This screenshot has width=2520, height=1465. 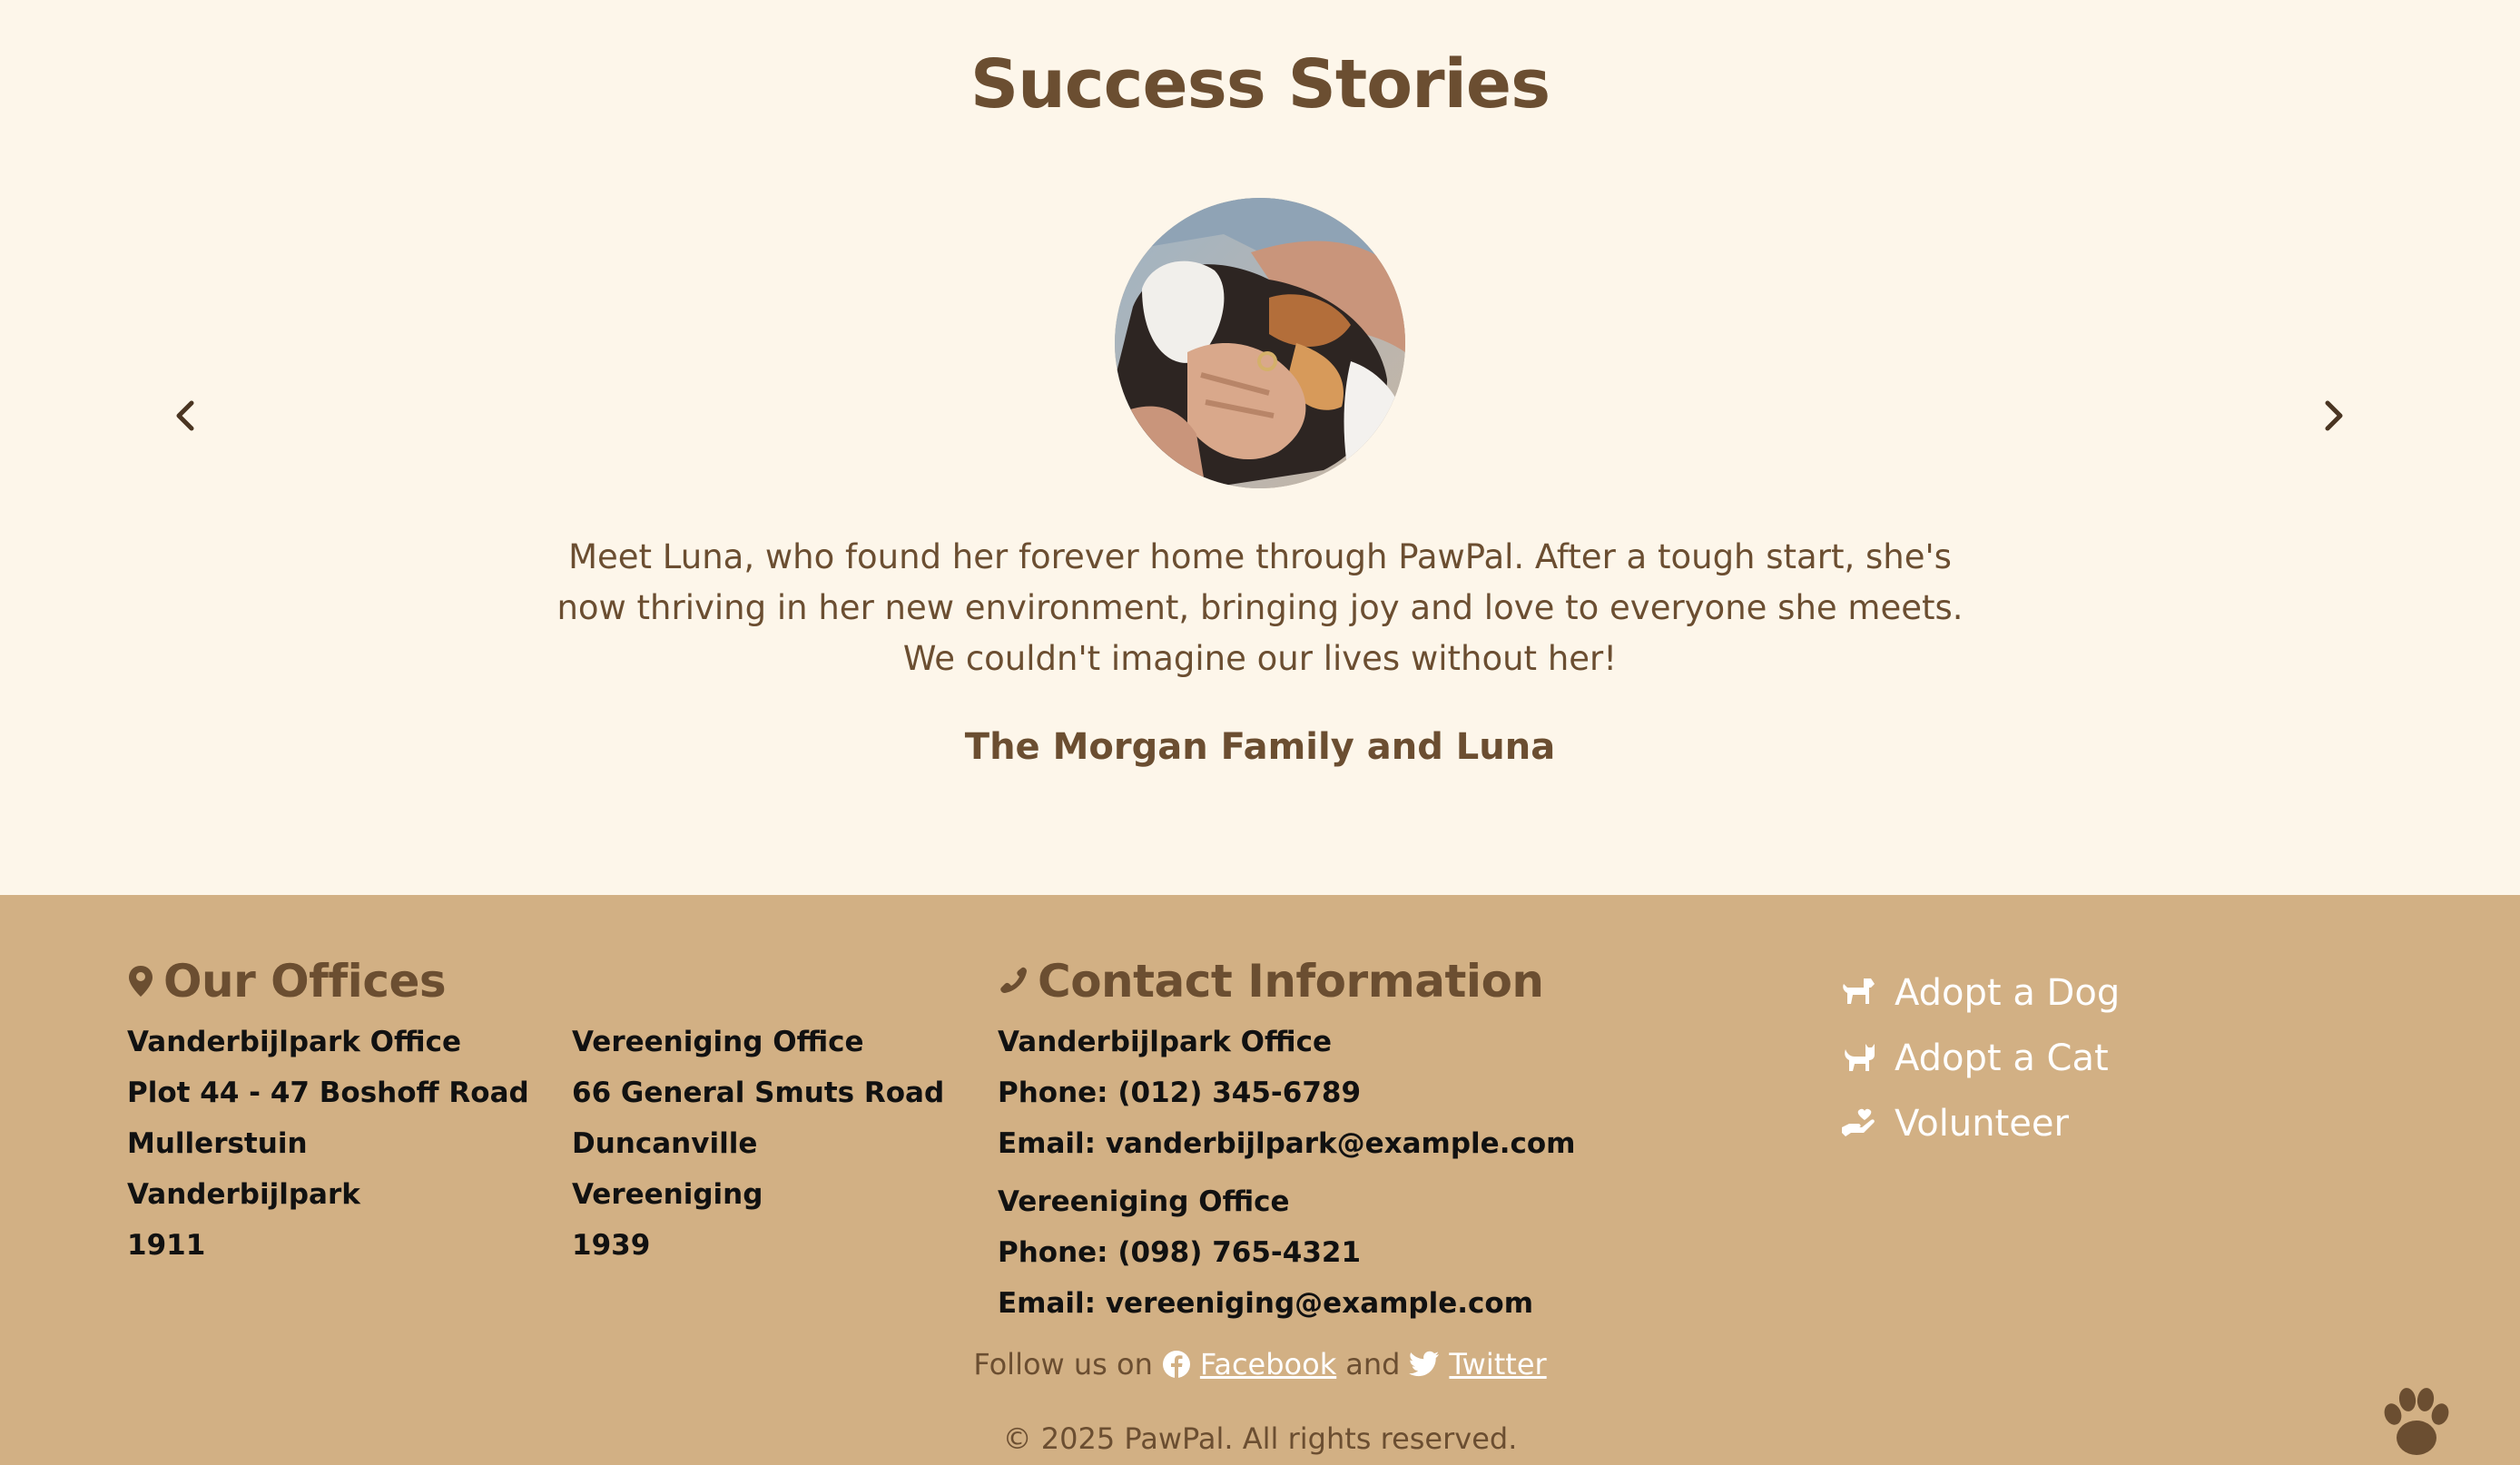 I want to click on helping-hand-icon, so click(x=1859, y=1122).